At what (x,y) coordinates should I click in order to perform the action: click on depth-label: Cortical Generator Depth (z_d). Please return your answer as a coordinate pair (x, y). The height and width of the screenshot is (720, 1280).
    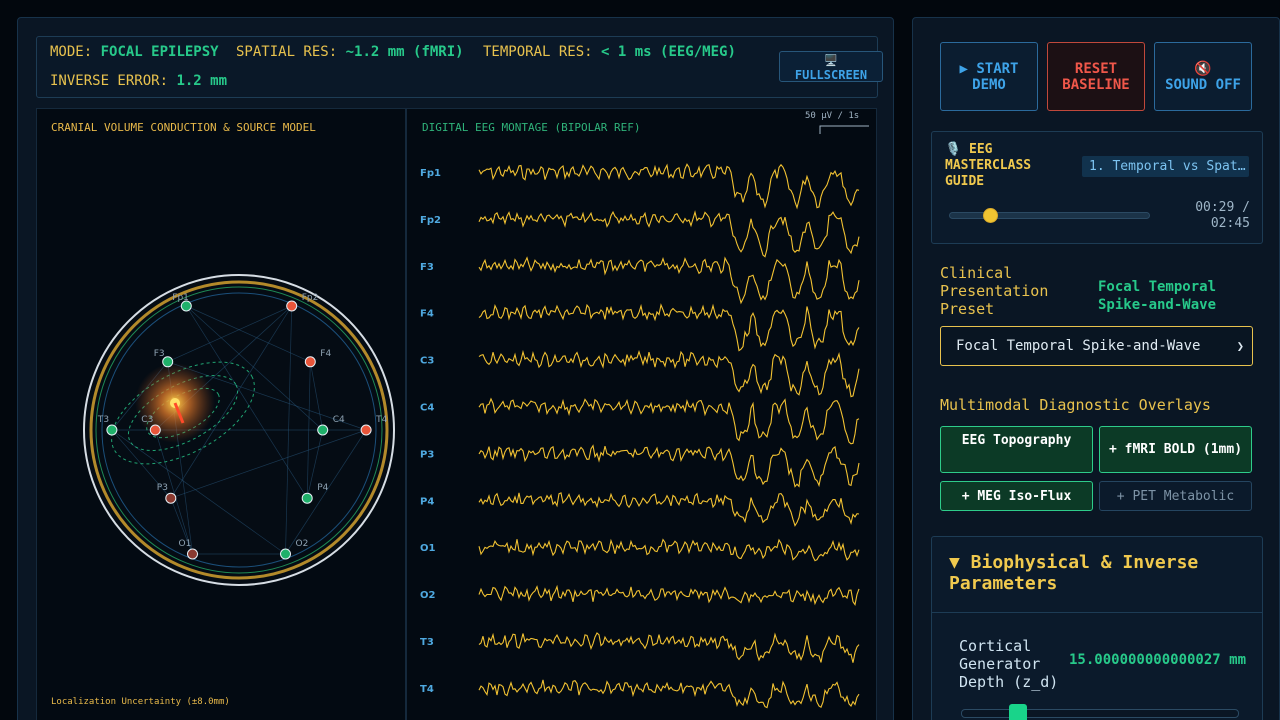
    Looking at the image, I should click on (1009, 664).